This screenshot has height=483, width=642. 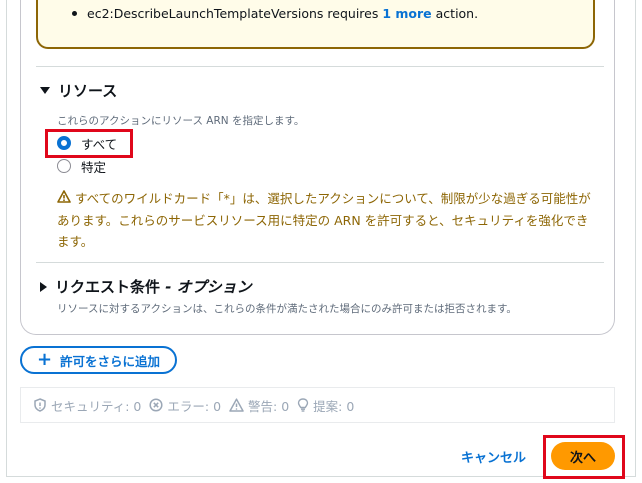 What do you see at coordinates (406, 13) in the screenshot?
I see `more-actions-link: 1 more` at bounding box center [406, 13].